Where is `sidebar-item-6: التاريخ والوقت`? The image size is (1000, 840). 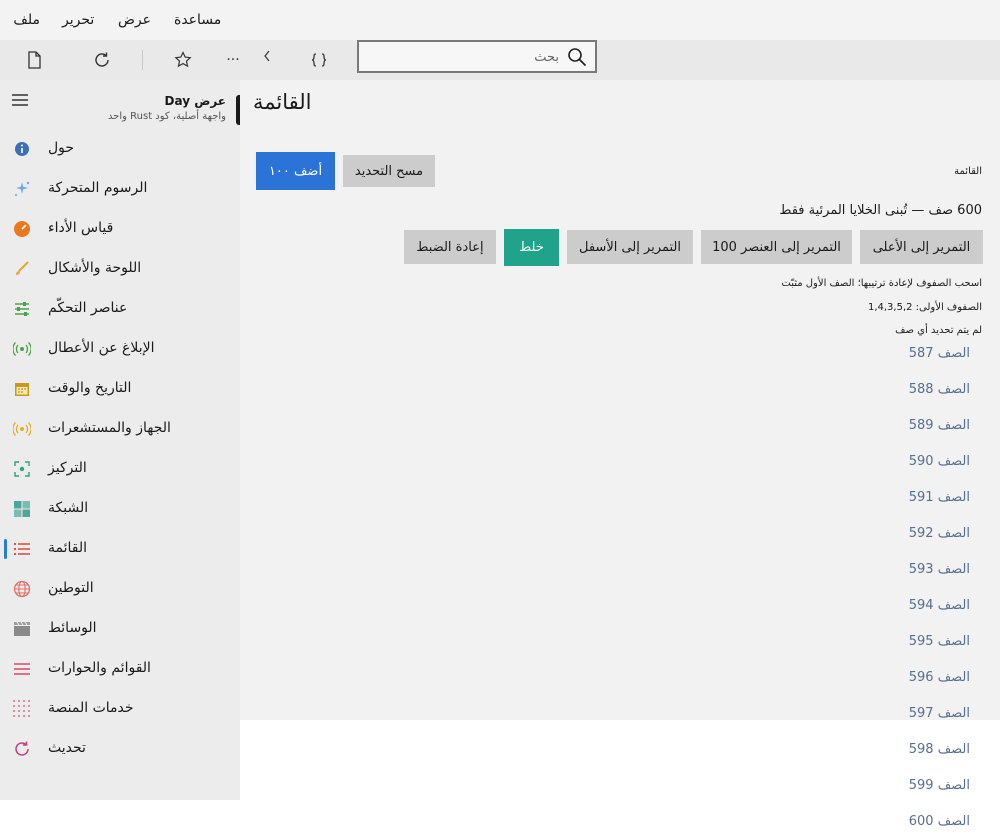
sidebar-item-6: التاريخ والوقت is located at coordinates (120, 389).